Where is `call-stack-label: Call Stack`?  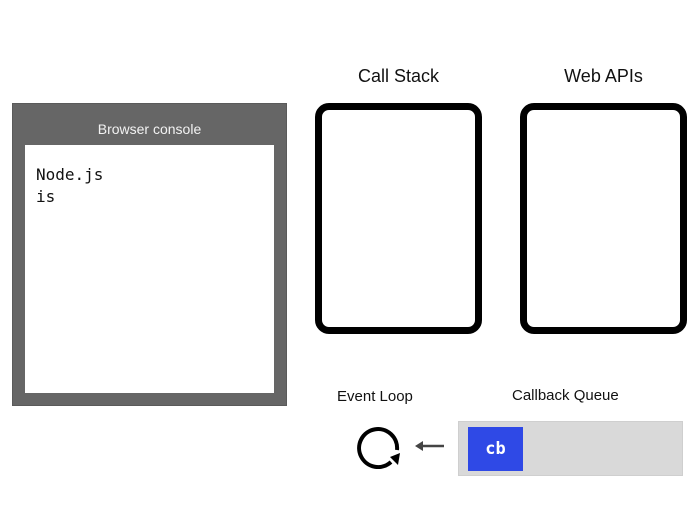 call-stack-label: Call Stack is located at coordinates (398, 76).